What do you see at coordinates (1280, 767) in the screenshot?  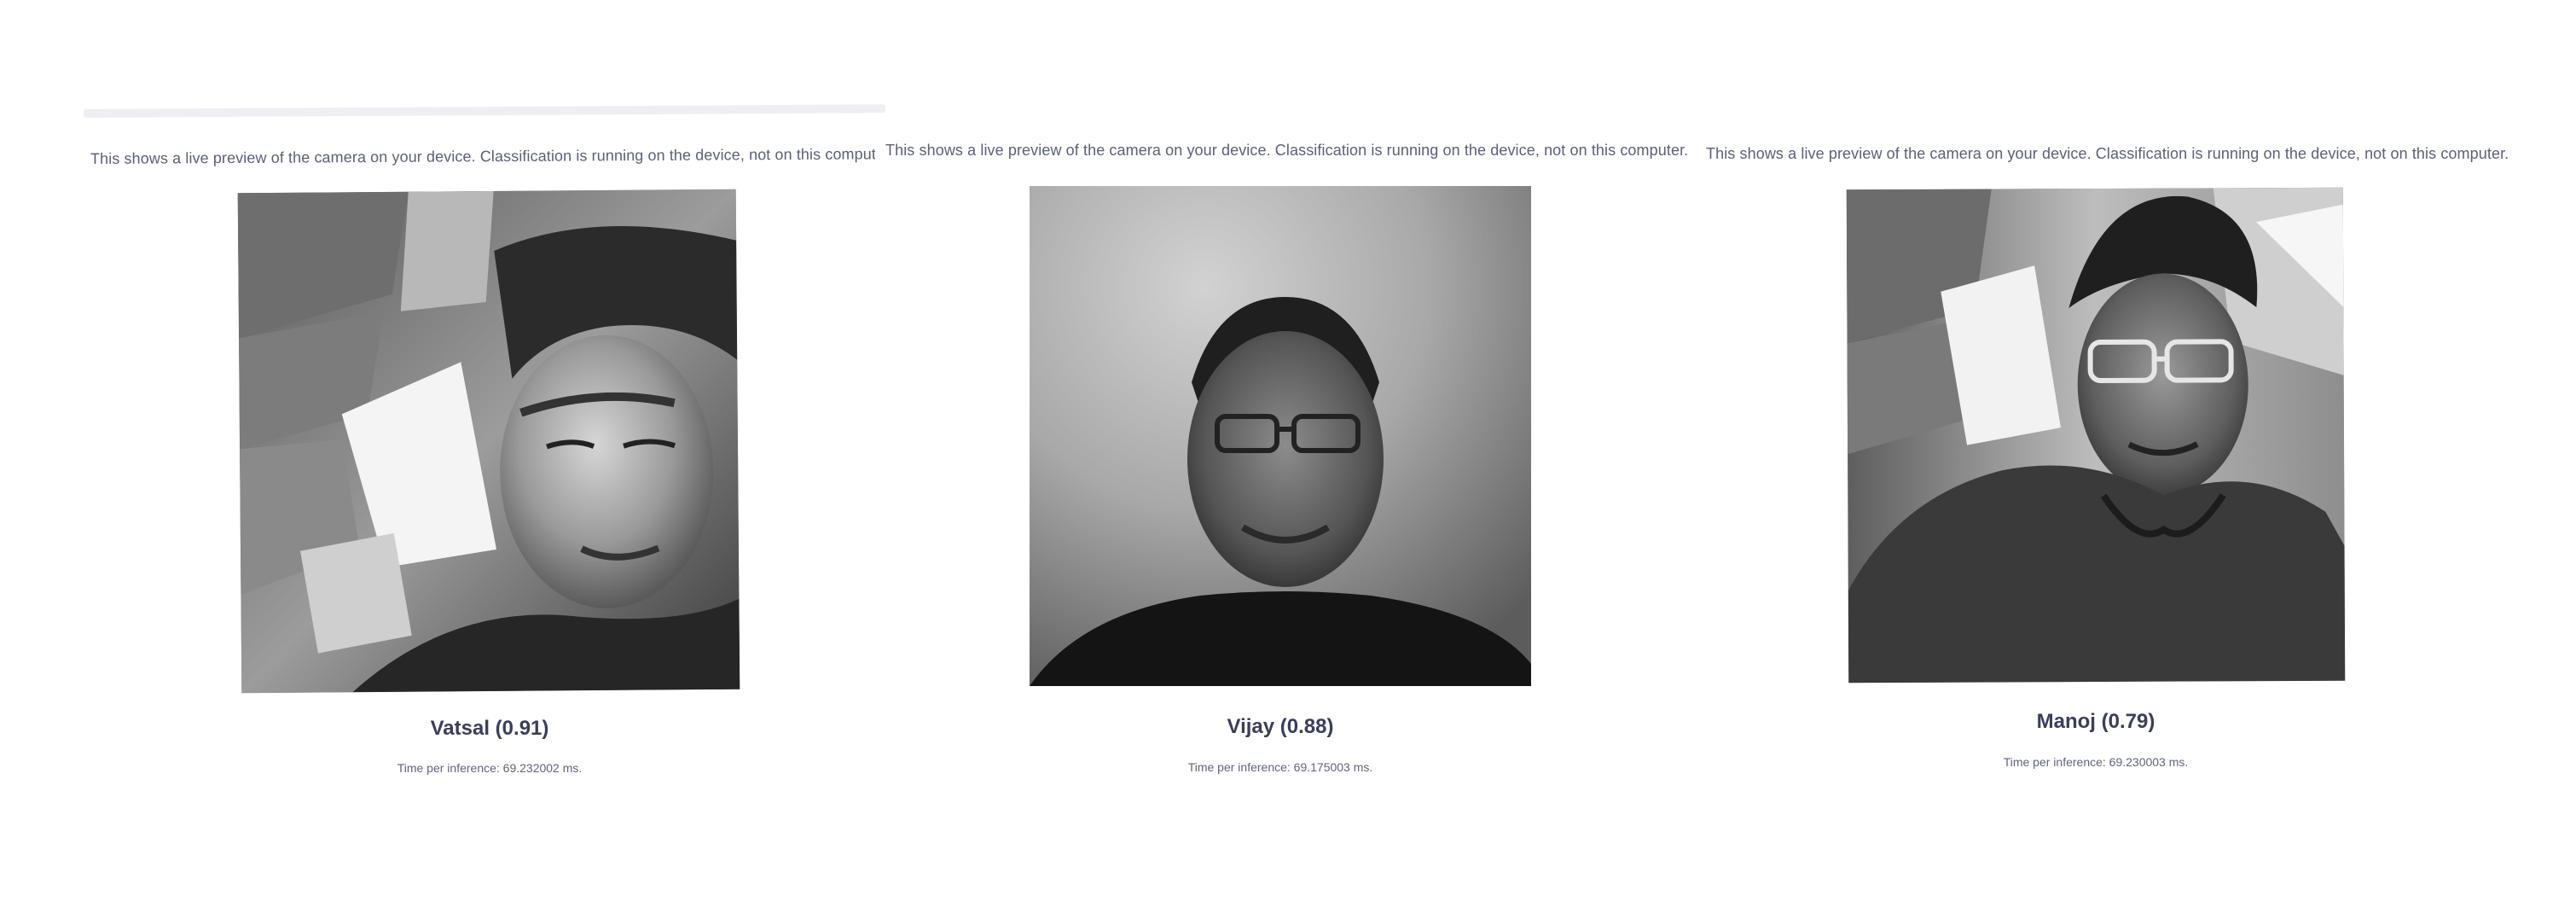 I see `inference-time: Time per inference: 69.175003 ms.` at bounding box center [1280, 767].